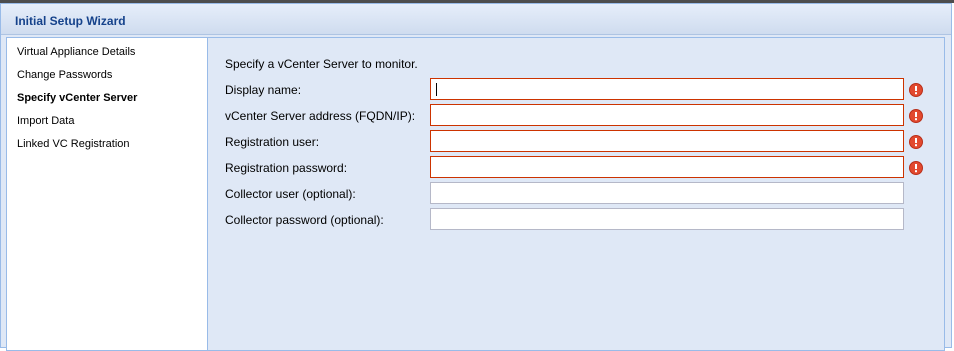 Image resolution: width=954 pixels, height=351 pixels. What do you see at coordinates (667, 219) in the screenshot?
I see `collector-password-field` at bounding box center [667, 219].